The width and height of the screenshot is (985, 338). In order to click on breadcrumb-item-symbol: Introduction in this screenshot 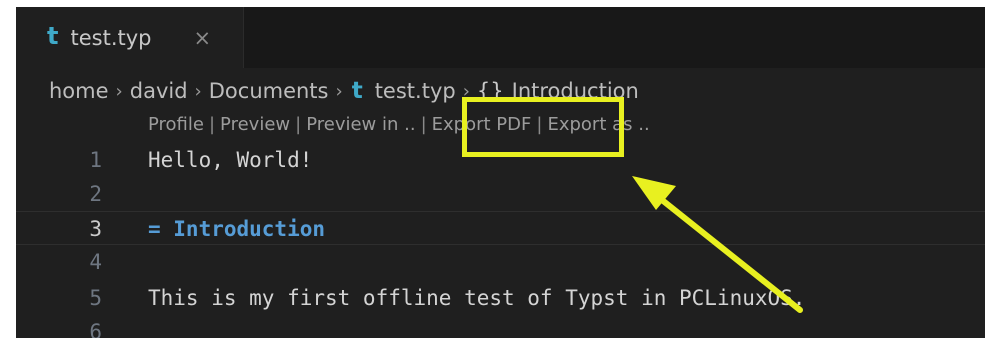, I will do `click(575, 91)`.